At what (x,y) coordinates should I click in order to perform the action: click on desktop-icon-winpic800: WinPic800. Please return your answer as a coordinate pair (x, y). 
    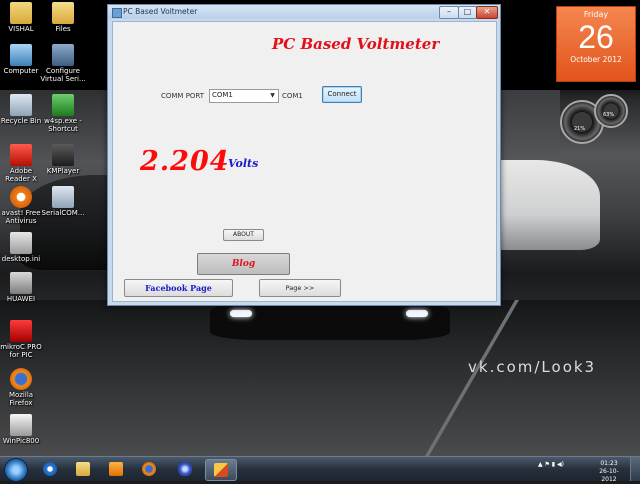
    Looking at the image, I should click on (22, 429).